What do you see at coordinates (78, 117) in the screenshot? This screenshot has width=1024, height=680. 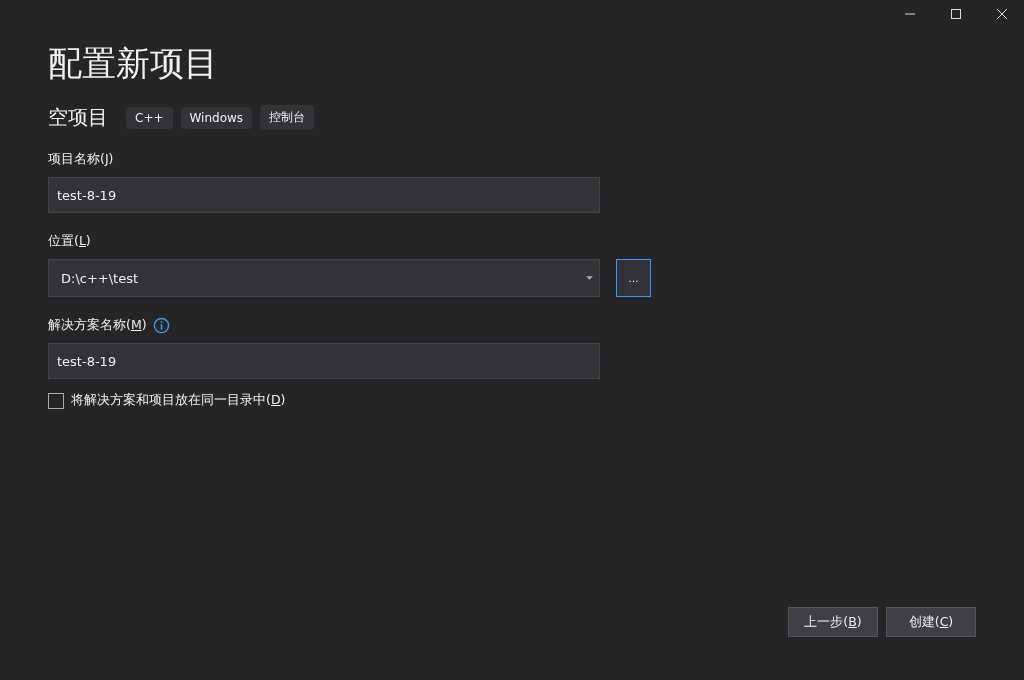 I see `template-name: 空项目` at bounding box center [78, 117].